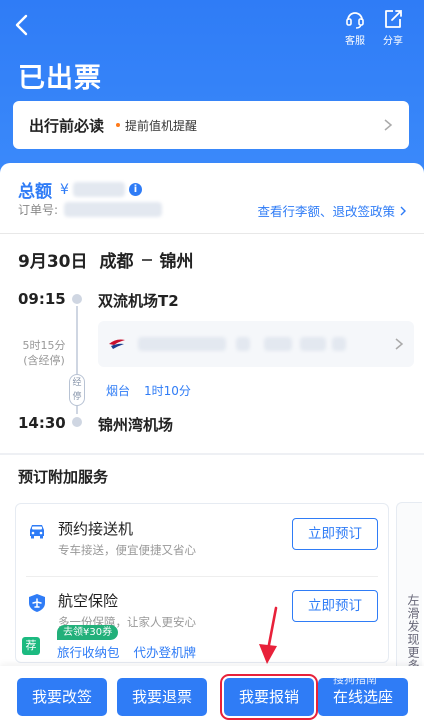  Describe the element at coordinates (393, 19) in the screenshot. I see `share-icon` at that location.